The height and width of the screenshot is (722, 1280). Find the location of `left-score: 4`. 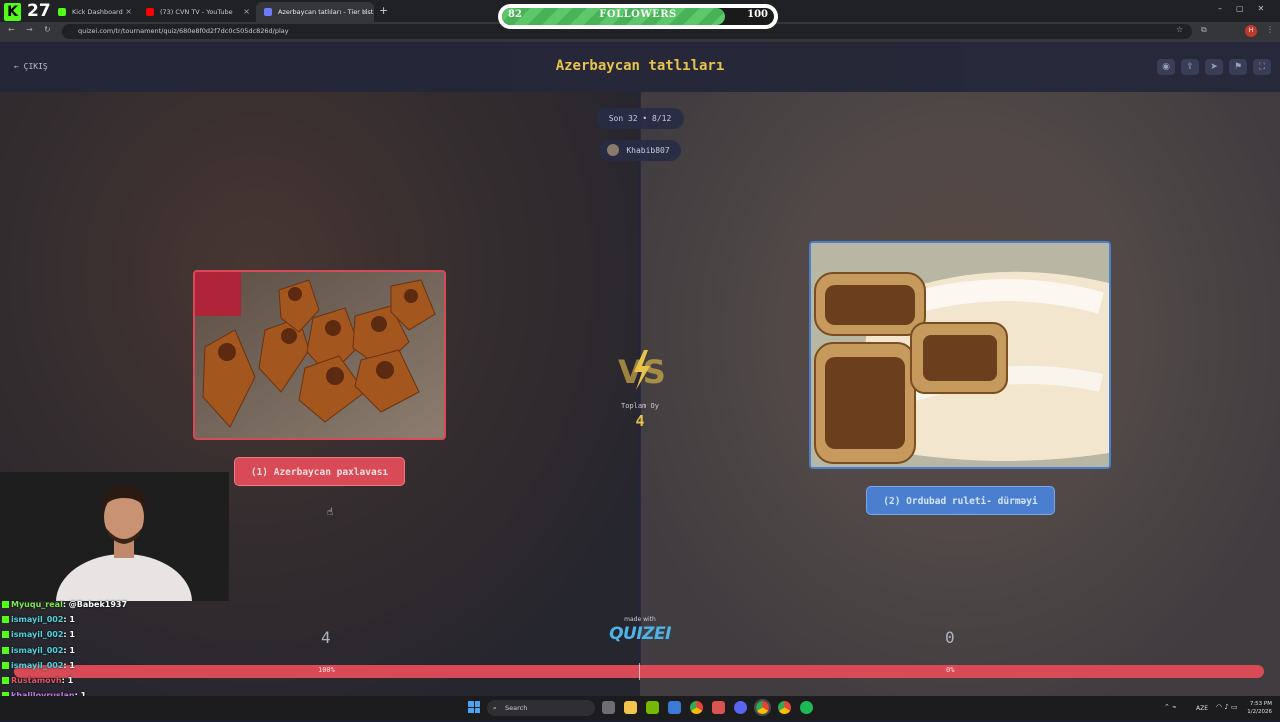

left-score: 4 is located at coordinates (326, 637).